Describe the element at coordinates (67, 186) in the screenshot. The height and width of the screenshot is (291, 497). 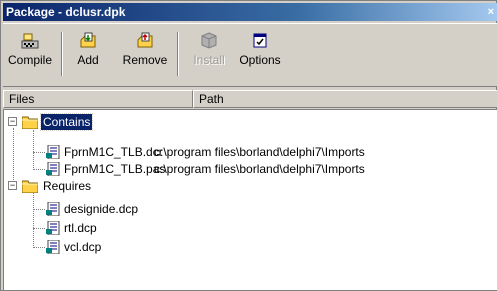
I see `tree-label-requires: Requires` at that location.